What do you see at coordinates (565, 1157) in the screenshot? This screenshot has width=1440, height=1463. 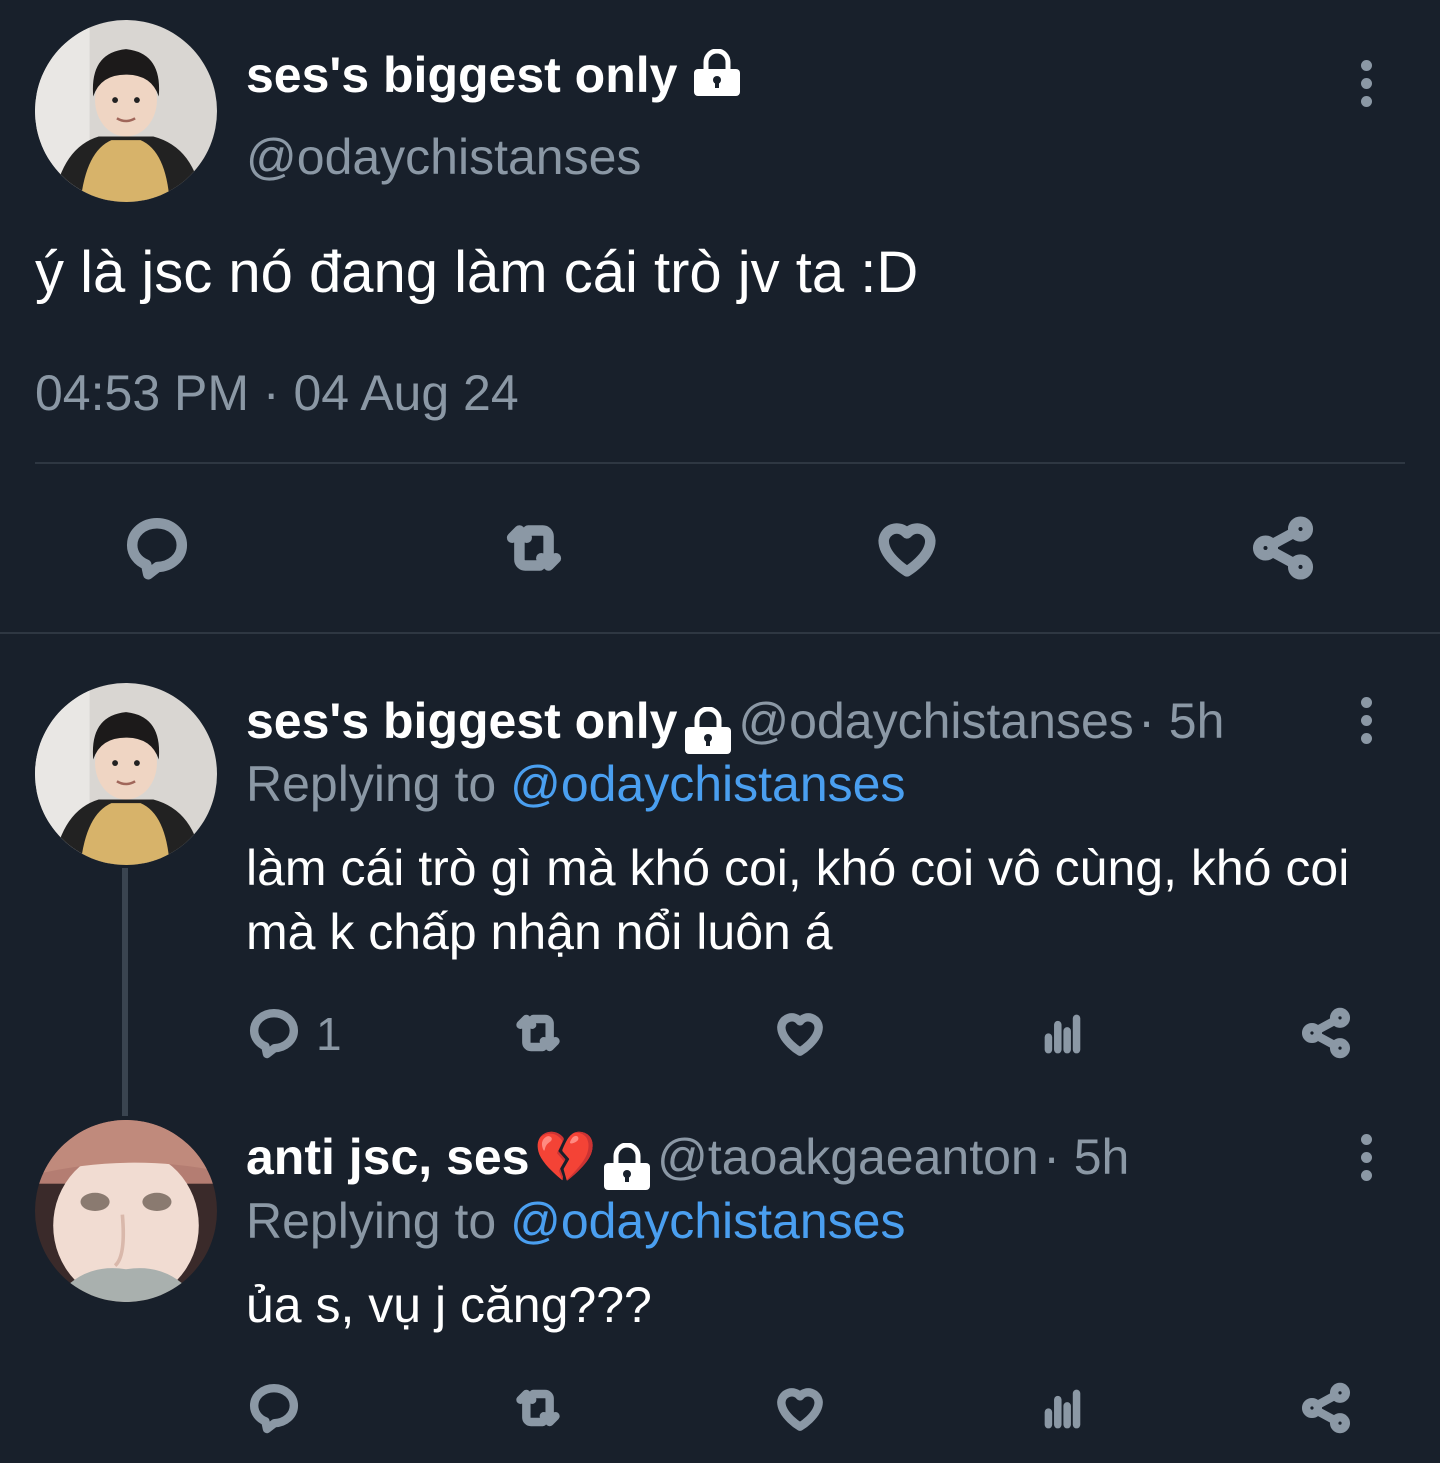 I see `broken-heart-emoji: 💔` at bounding box center [565, 1157].